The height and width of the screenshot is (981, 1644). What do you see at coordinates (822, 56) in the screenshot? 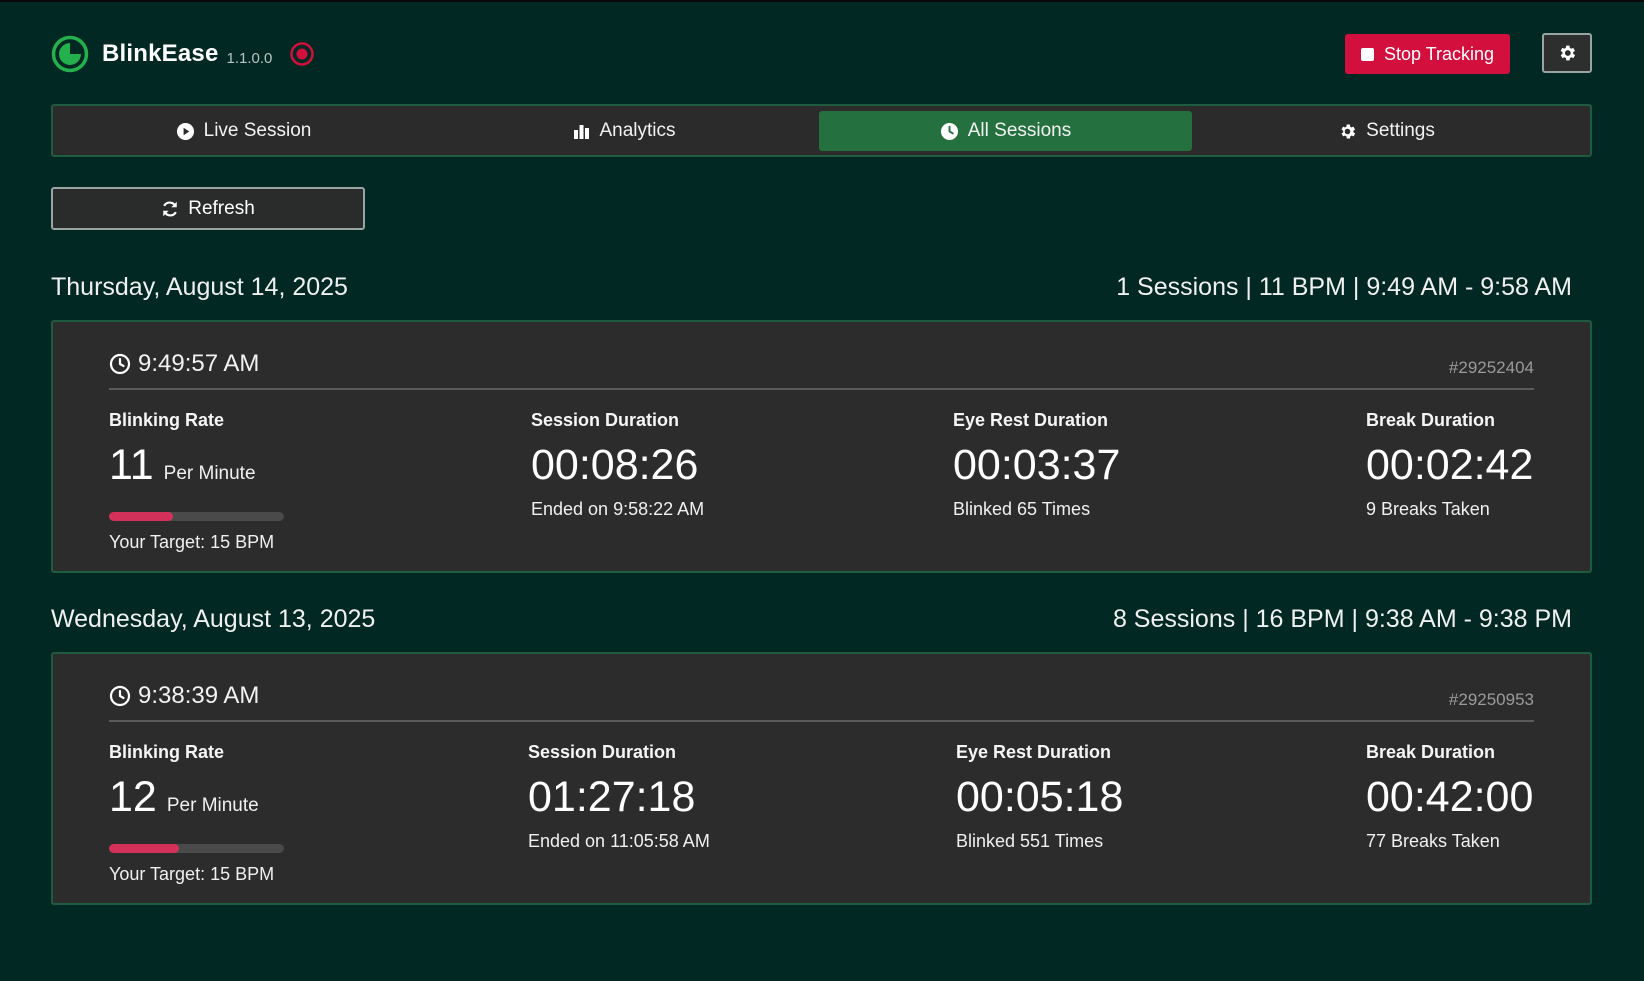
I see `top-header: BlinkEase 1.1.0.0 Stop Tracking` at bounding box center [822, 56].